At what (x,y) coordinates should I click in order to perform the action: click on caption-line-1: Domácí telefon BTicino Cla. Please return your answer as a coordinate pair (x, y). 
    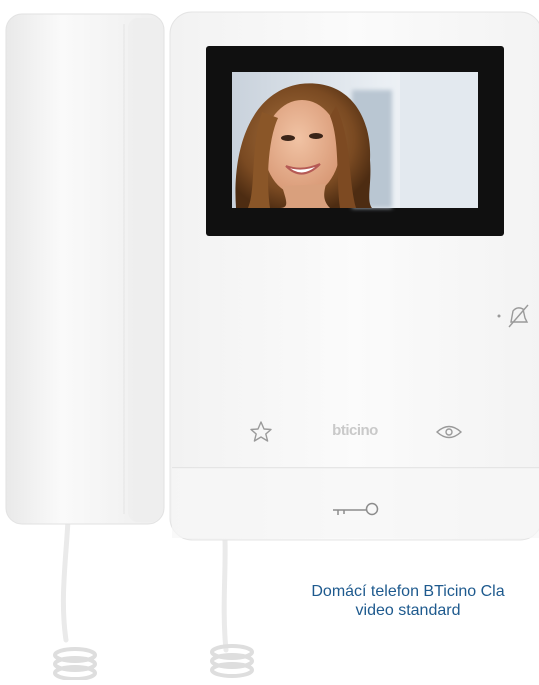
    Looking at the image, I should click on (408, 591).